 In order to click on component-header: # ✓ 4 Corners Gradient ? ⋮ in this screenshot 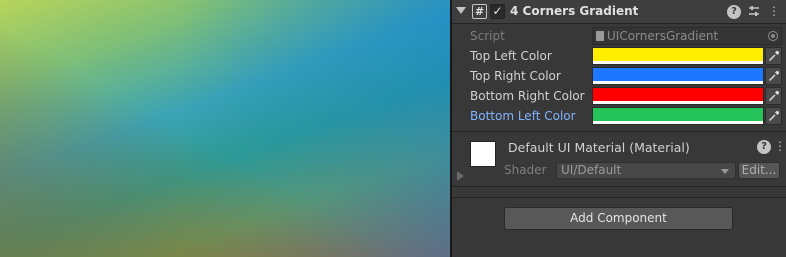, I will do `click(619, 12)`.